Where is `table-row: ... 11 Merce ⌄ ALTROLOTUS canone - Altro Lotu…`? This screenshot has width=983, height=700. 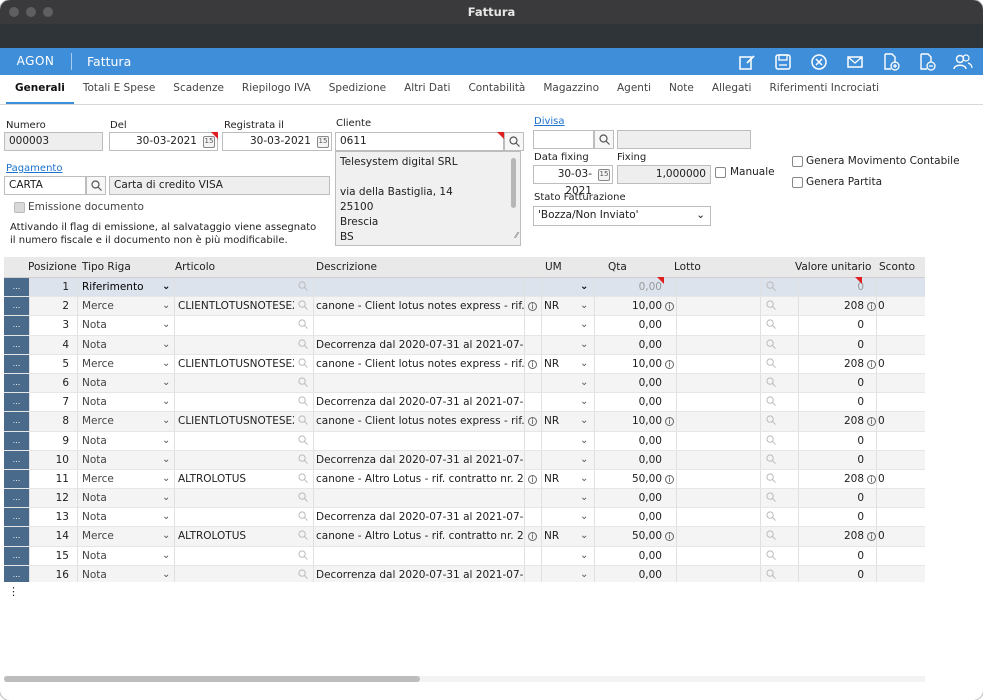 table-row: ... 11 Merce ⌄ ALTROLOTUS canone - Altro Lotu… is located at coordinates (464, 479).